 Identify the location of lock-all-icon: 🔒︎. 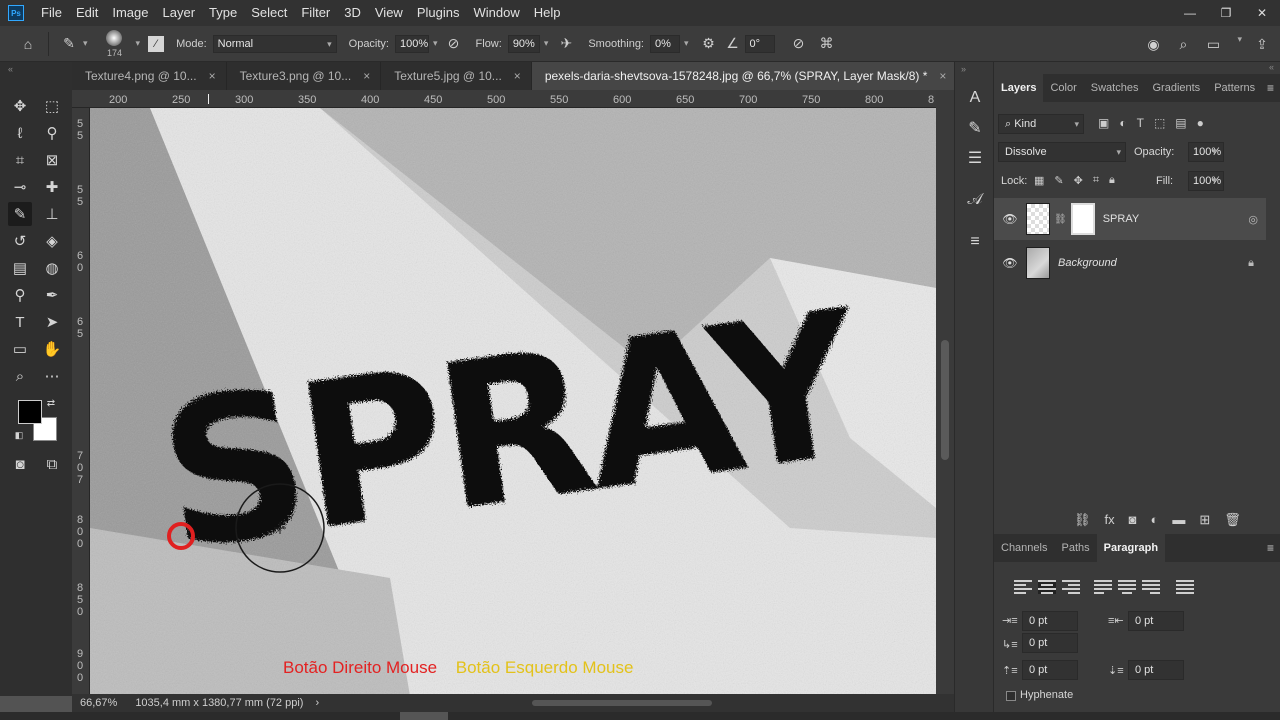
(1112, 180).